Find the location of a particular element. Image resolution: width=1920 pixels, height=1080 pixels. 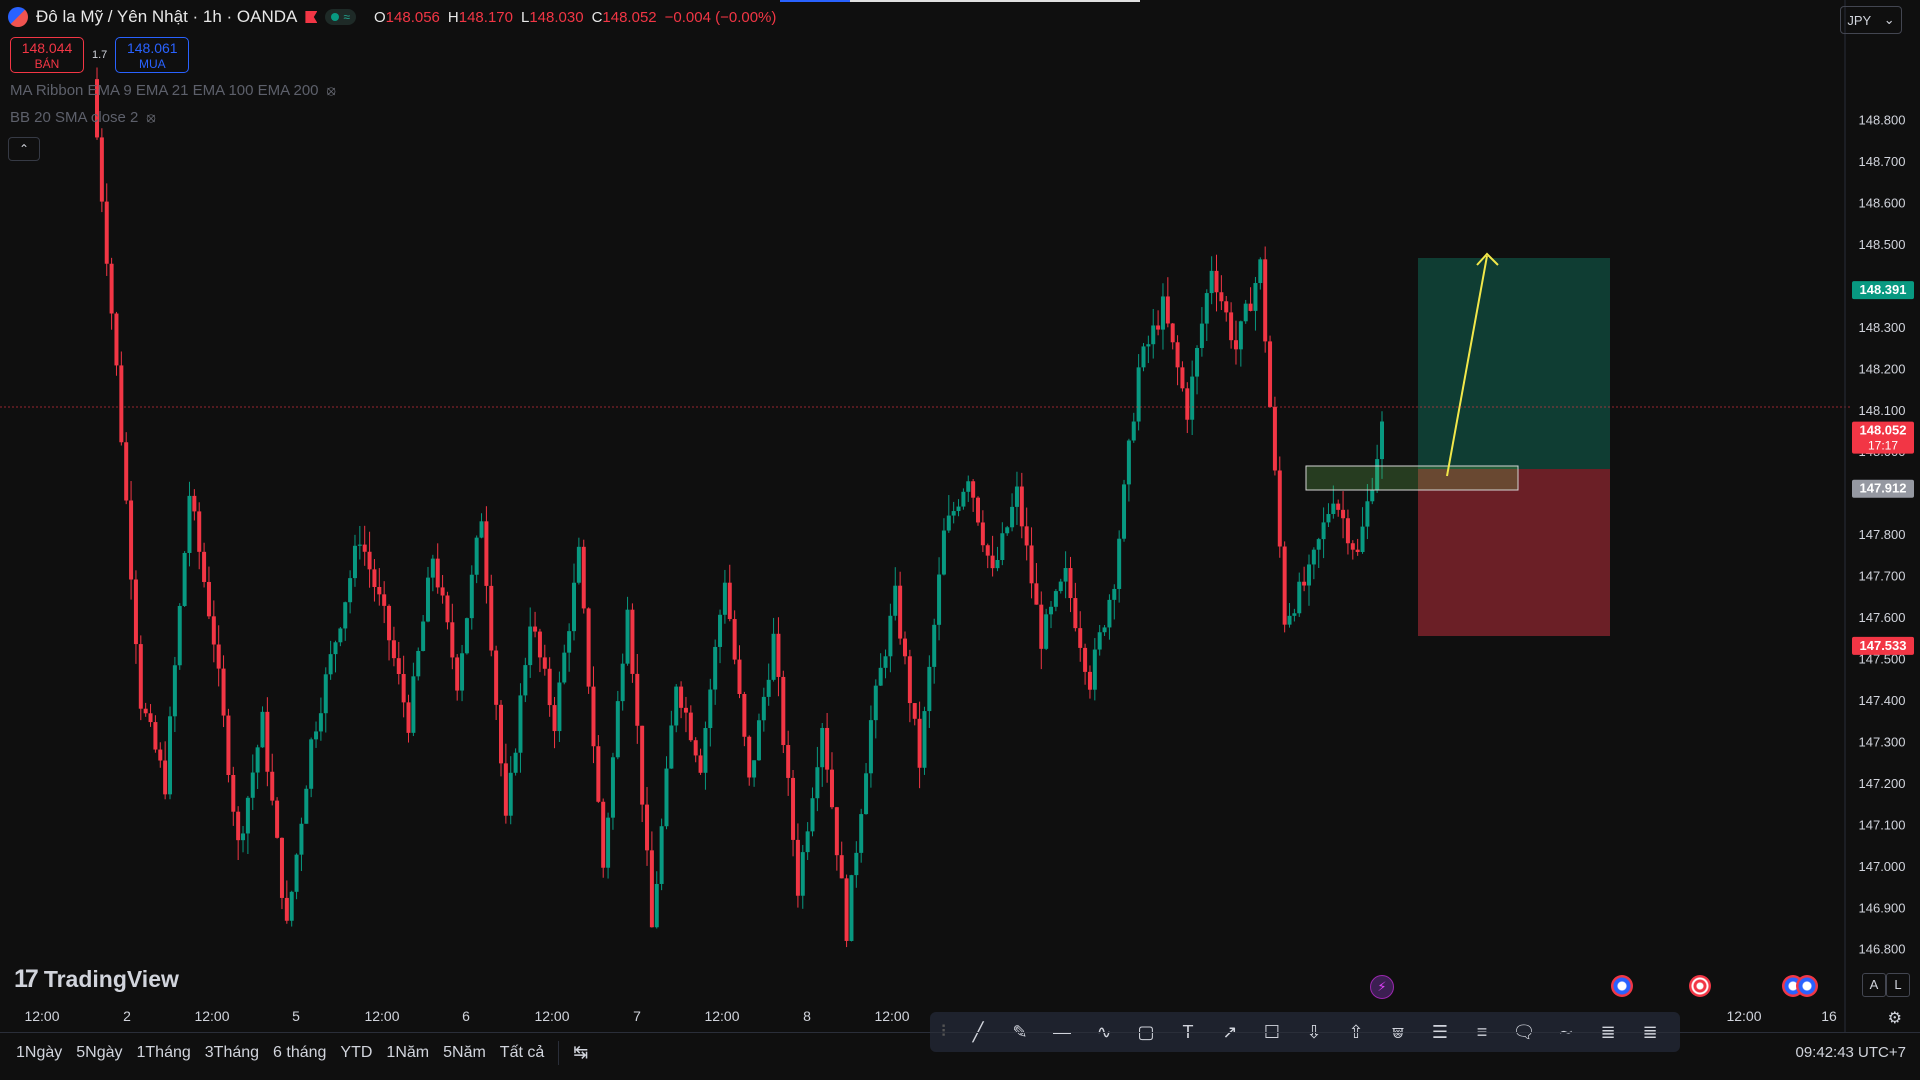

currency-selector: JPY ⌄ is located at coordinates (1871, 20).